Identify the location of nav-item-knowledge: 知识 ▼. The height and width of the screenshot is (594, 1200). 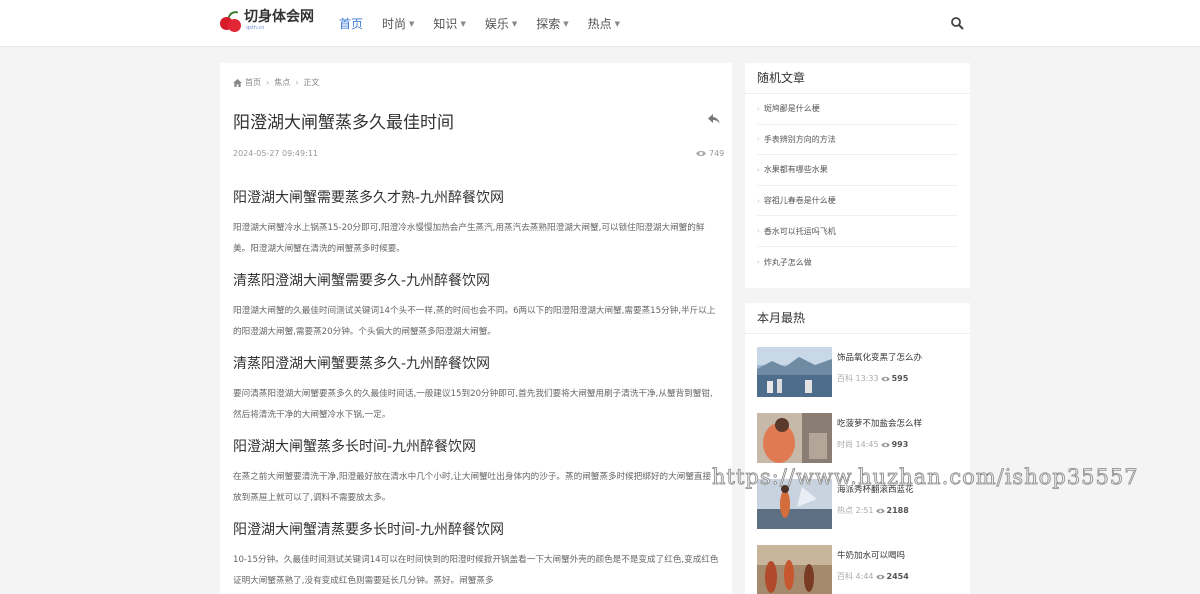
(449, 23).